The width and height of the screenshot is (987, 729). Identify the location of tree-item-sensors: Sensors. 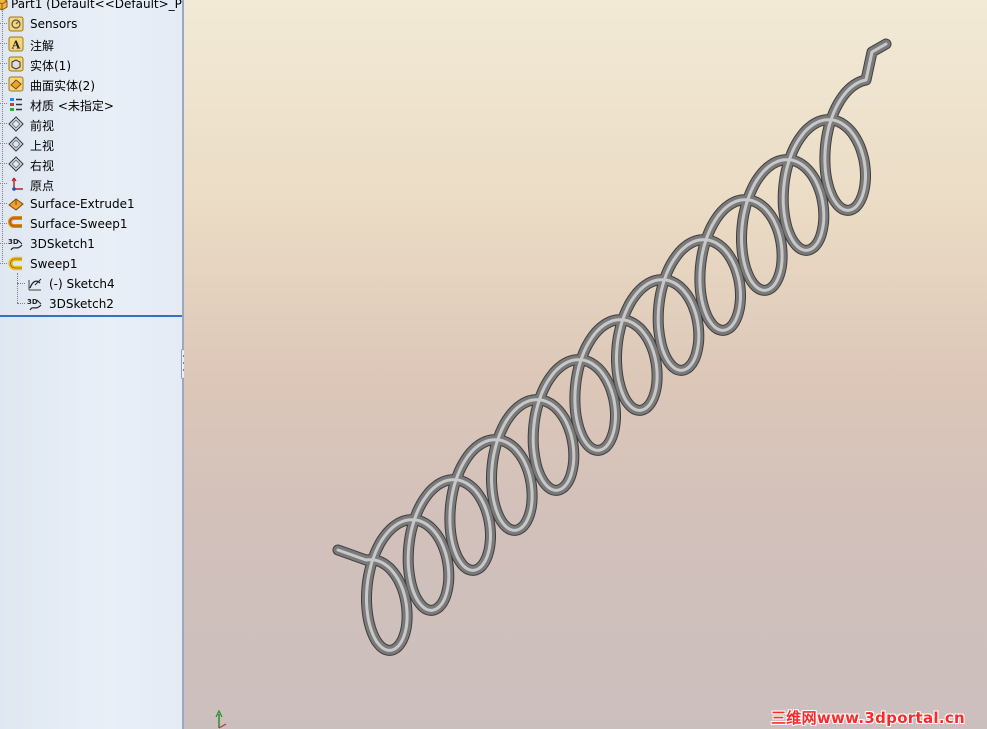
(91, 24).